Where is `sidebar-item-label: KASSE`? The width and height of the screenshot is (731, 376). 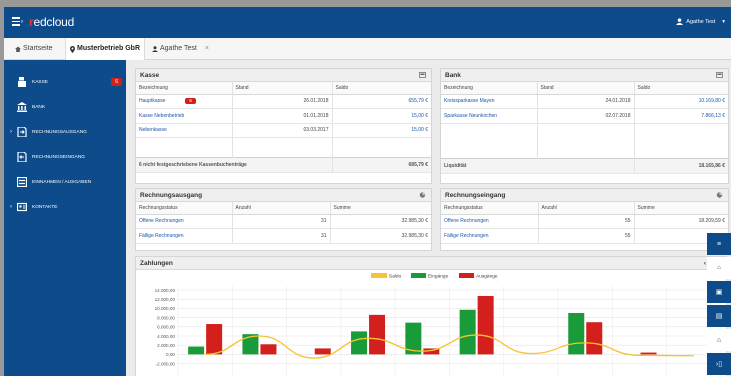
sidebar-item-label: KASSE is located at coordinates (40, 82).